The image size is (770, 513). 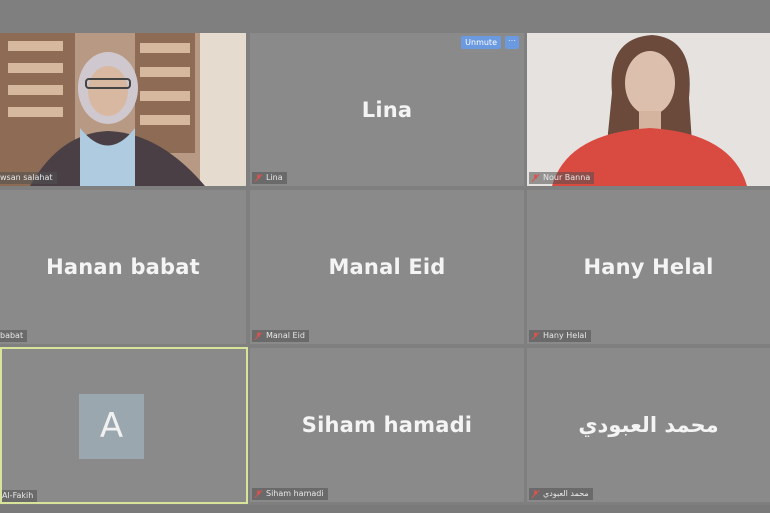 What do you see at coordinates (20, 496) in the screenshot?
I see `participant-label: Al-Fakih` at bounding box center [20, 496].